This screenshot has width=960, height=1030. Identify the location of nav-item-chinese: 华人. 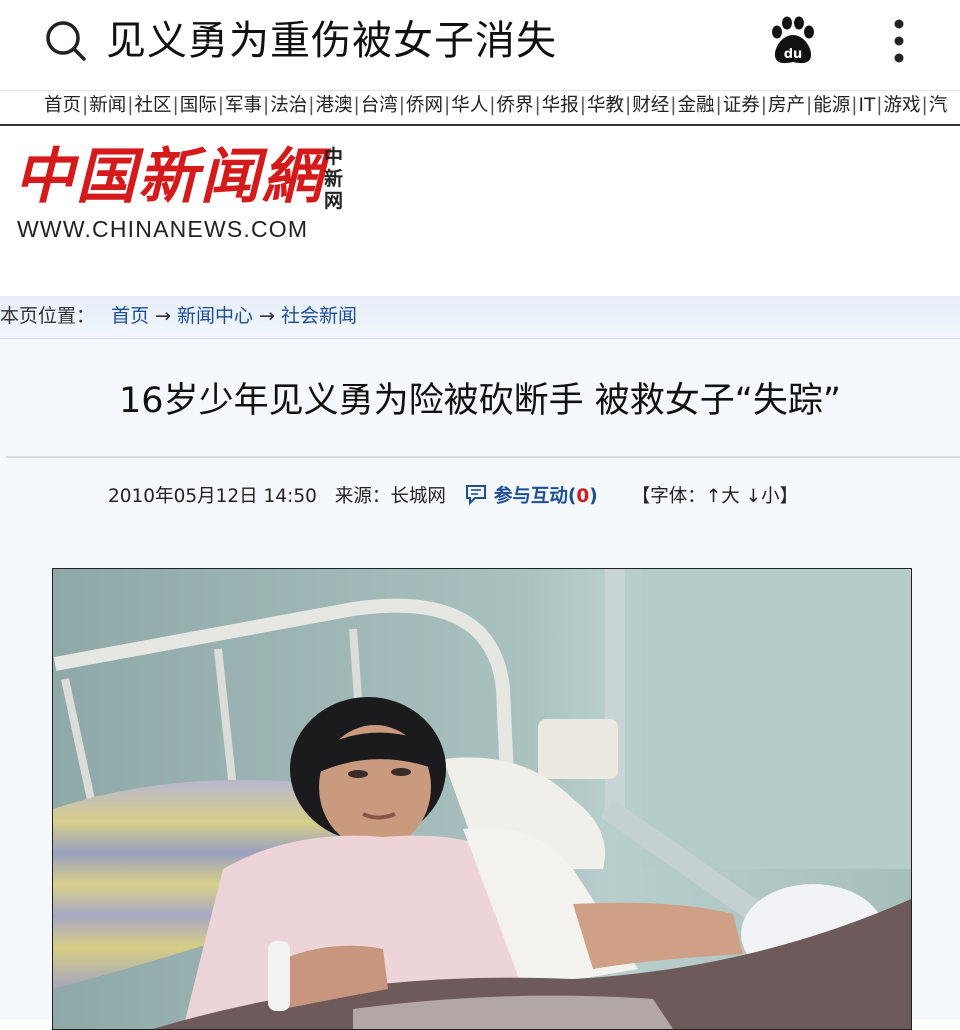
(469, 105).